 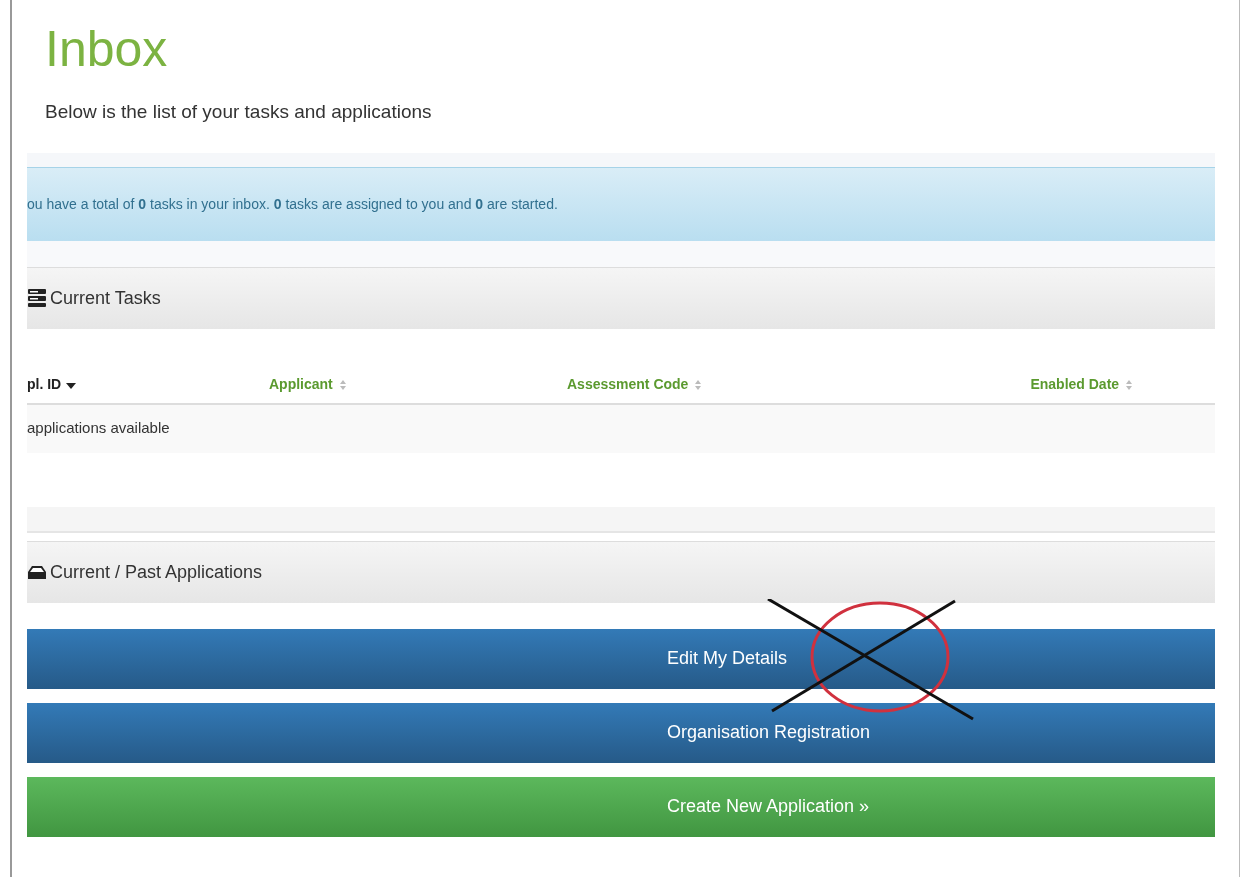 What do you see at coordinates (621, 732) in the screenshot?
I see `action-button: Organisation Registration` at bounding box center [621, 732].